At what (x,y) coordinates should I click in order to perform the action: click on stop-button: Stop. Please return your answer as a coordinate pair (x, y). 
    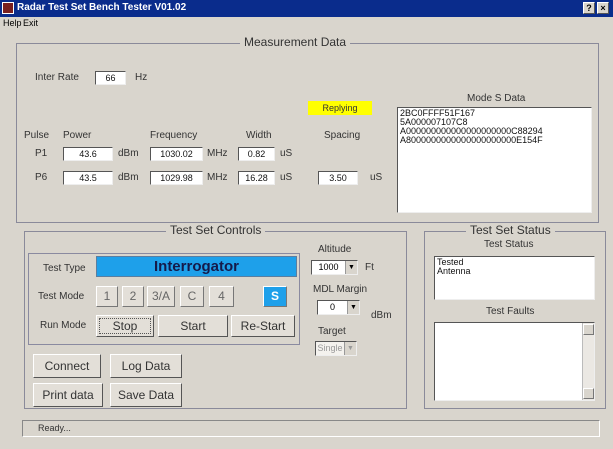
    Looking at the image, I should click on (125, 326).